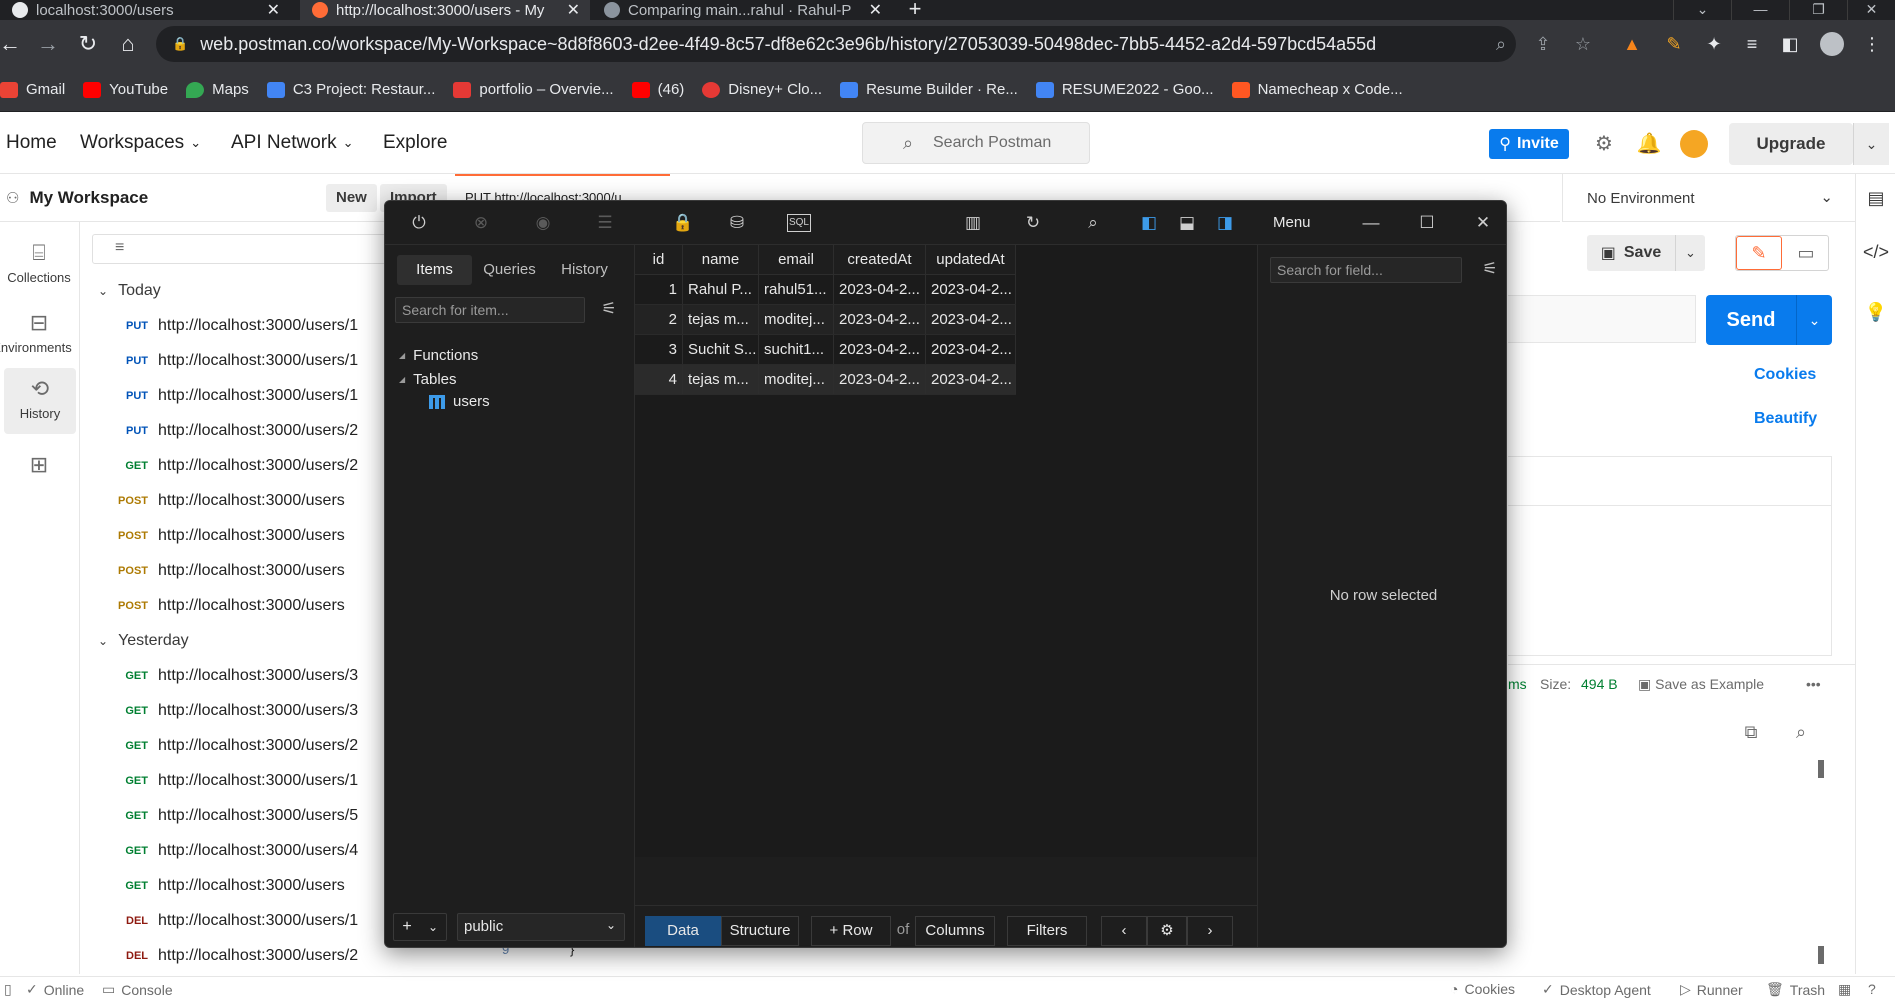 Image resolution: width=1895 pixels, height=1000 pixels. Describe the element at coordinates (683, 931) in the screenshot. I see `data-tab-button: Data` at that location.